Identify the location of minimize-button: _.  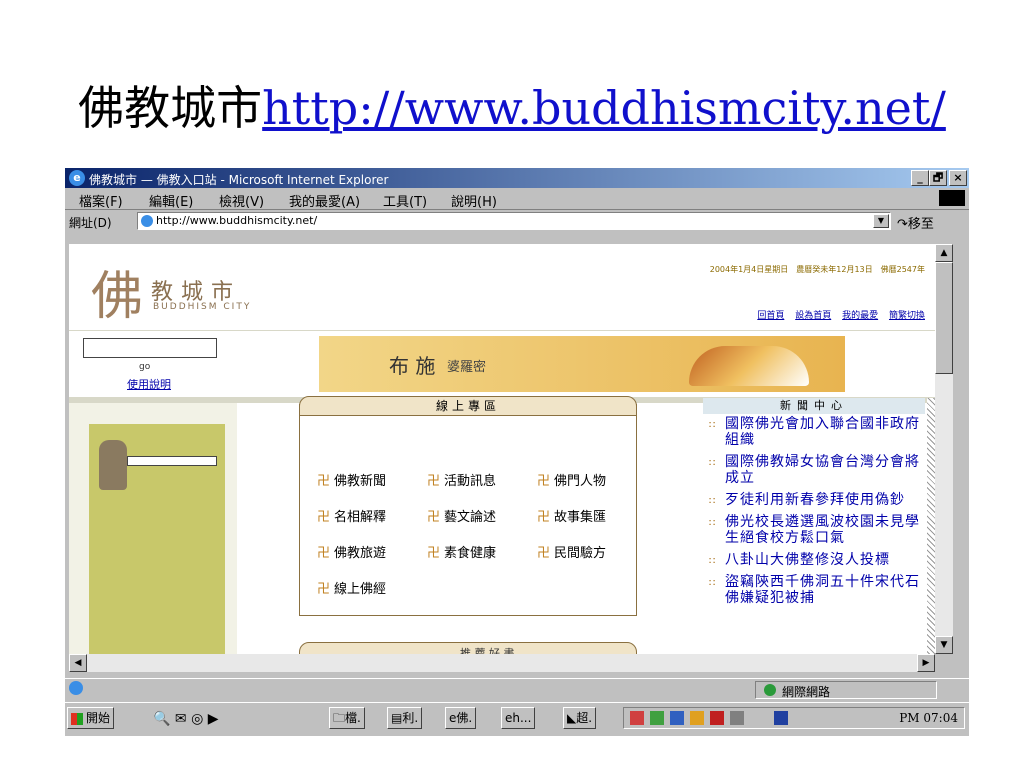
(920, 178).